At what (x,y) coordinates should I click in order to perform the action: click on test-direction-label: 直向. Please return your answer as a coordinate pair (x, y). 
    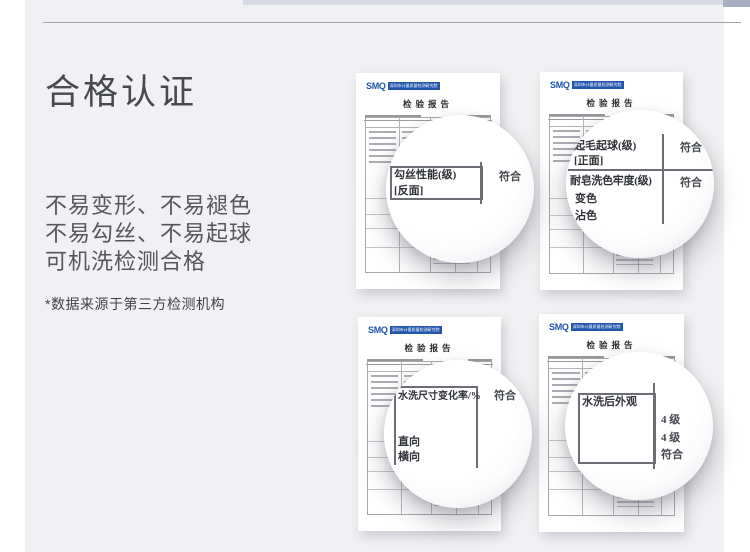
    Looking at the image, I should click on (409, 442).